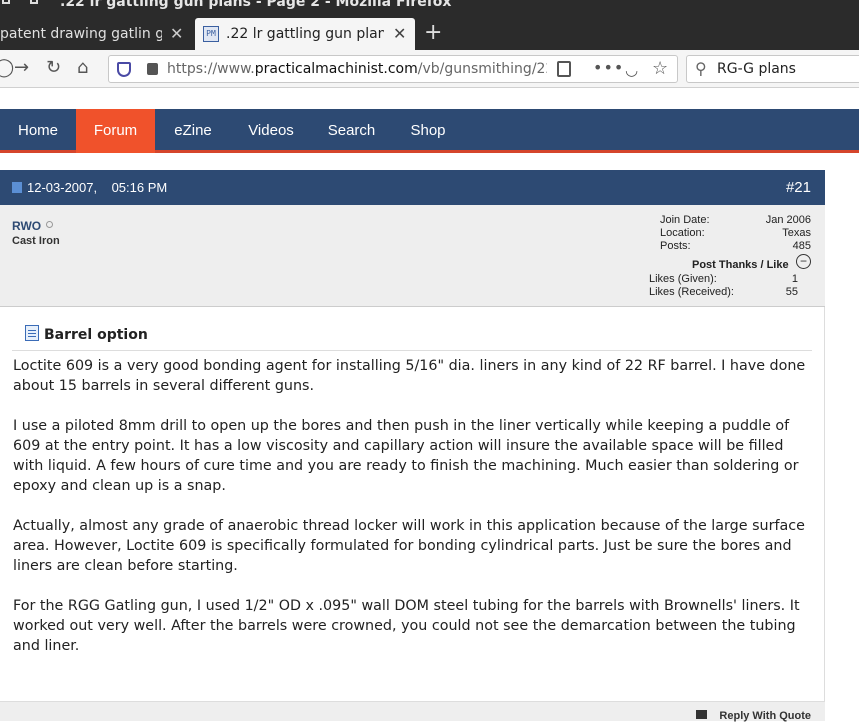 Image resolution: width=859 pixels, height=722 pixels. Describe the element at coordinates (82, 67) in the screenshot. I see `home-icon: ⌂` at that location.